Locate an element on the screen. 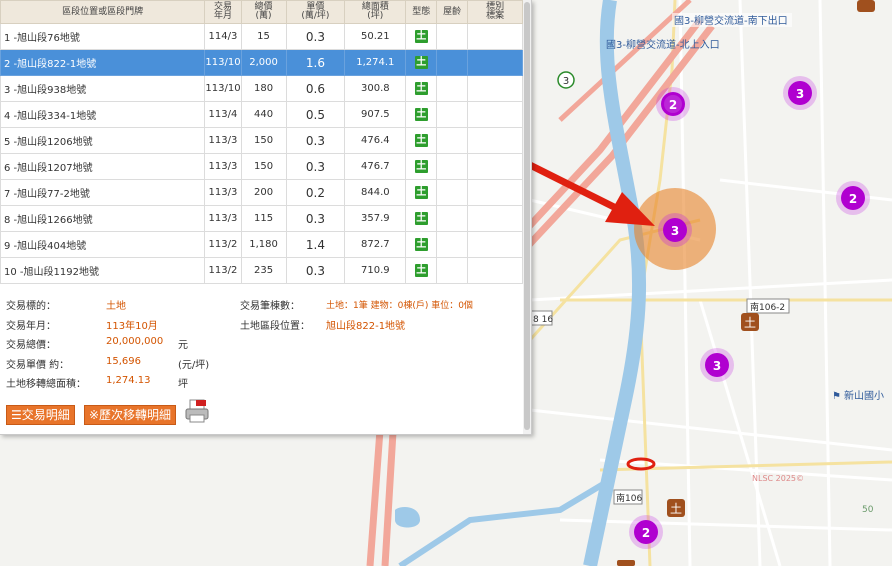 The image size is (892, 566). total-value: 20,000,000 is located at coordinates (135, 341).